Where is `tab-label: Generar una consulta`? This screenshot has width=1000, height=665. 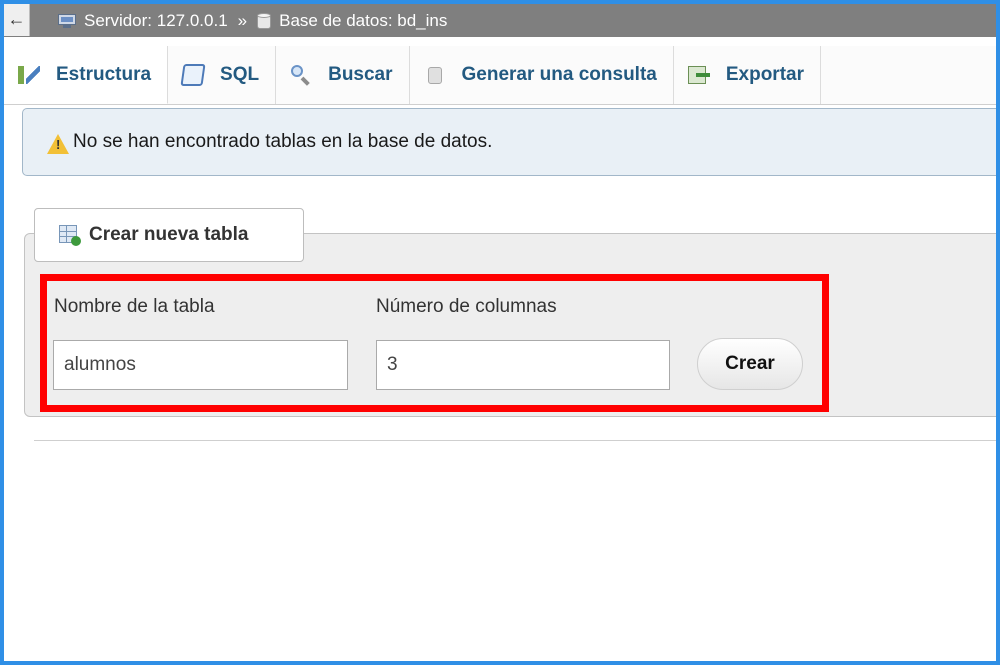
tab-label: Generar una consulta is located at coordinates (559, 74).